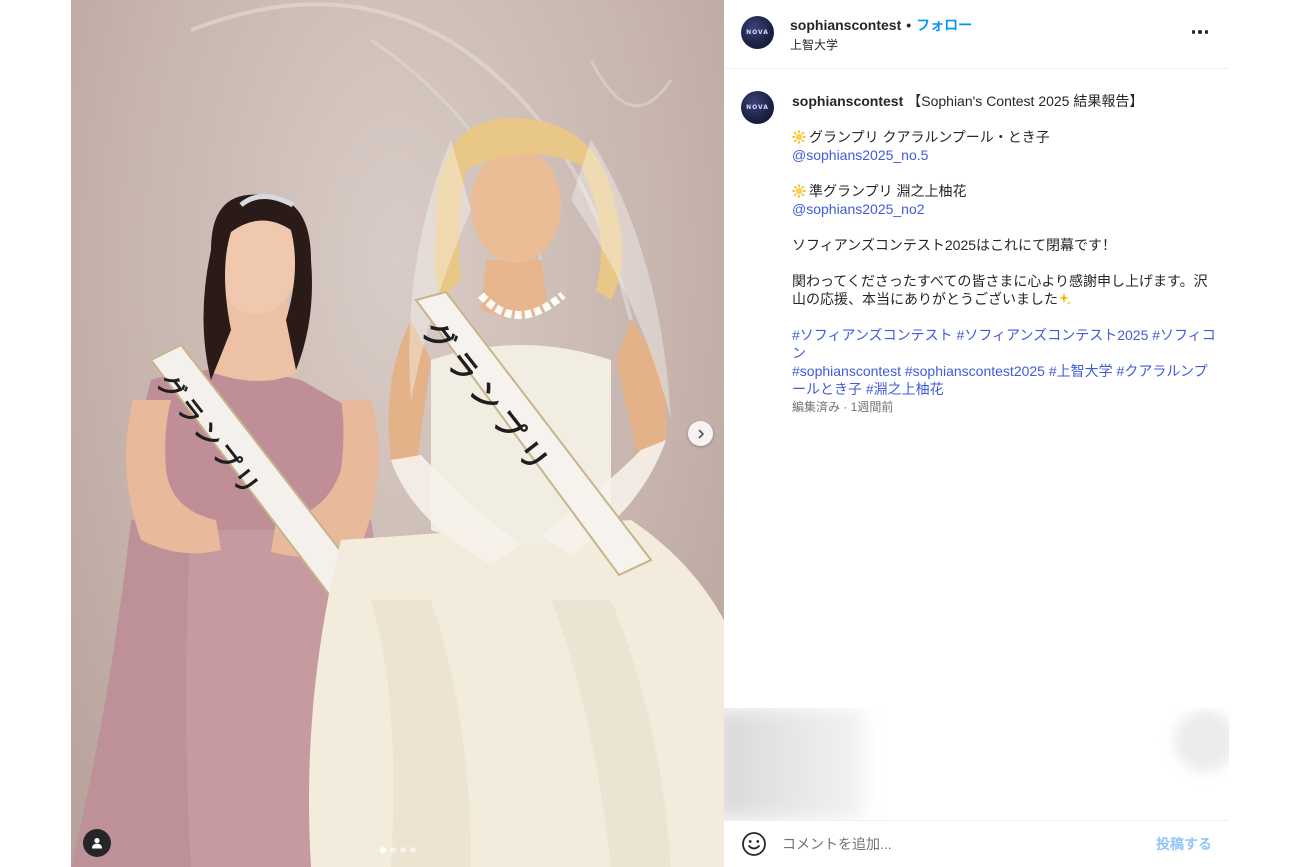  What do you see at coordinates (847, 101) in the screenshot?
I see `caption-username: sophianscontest` at bounding box center [847, 101].